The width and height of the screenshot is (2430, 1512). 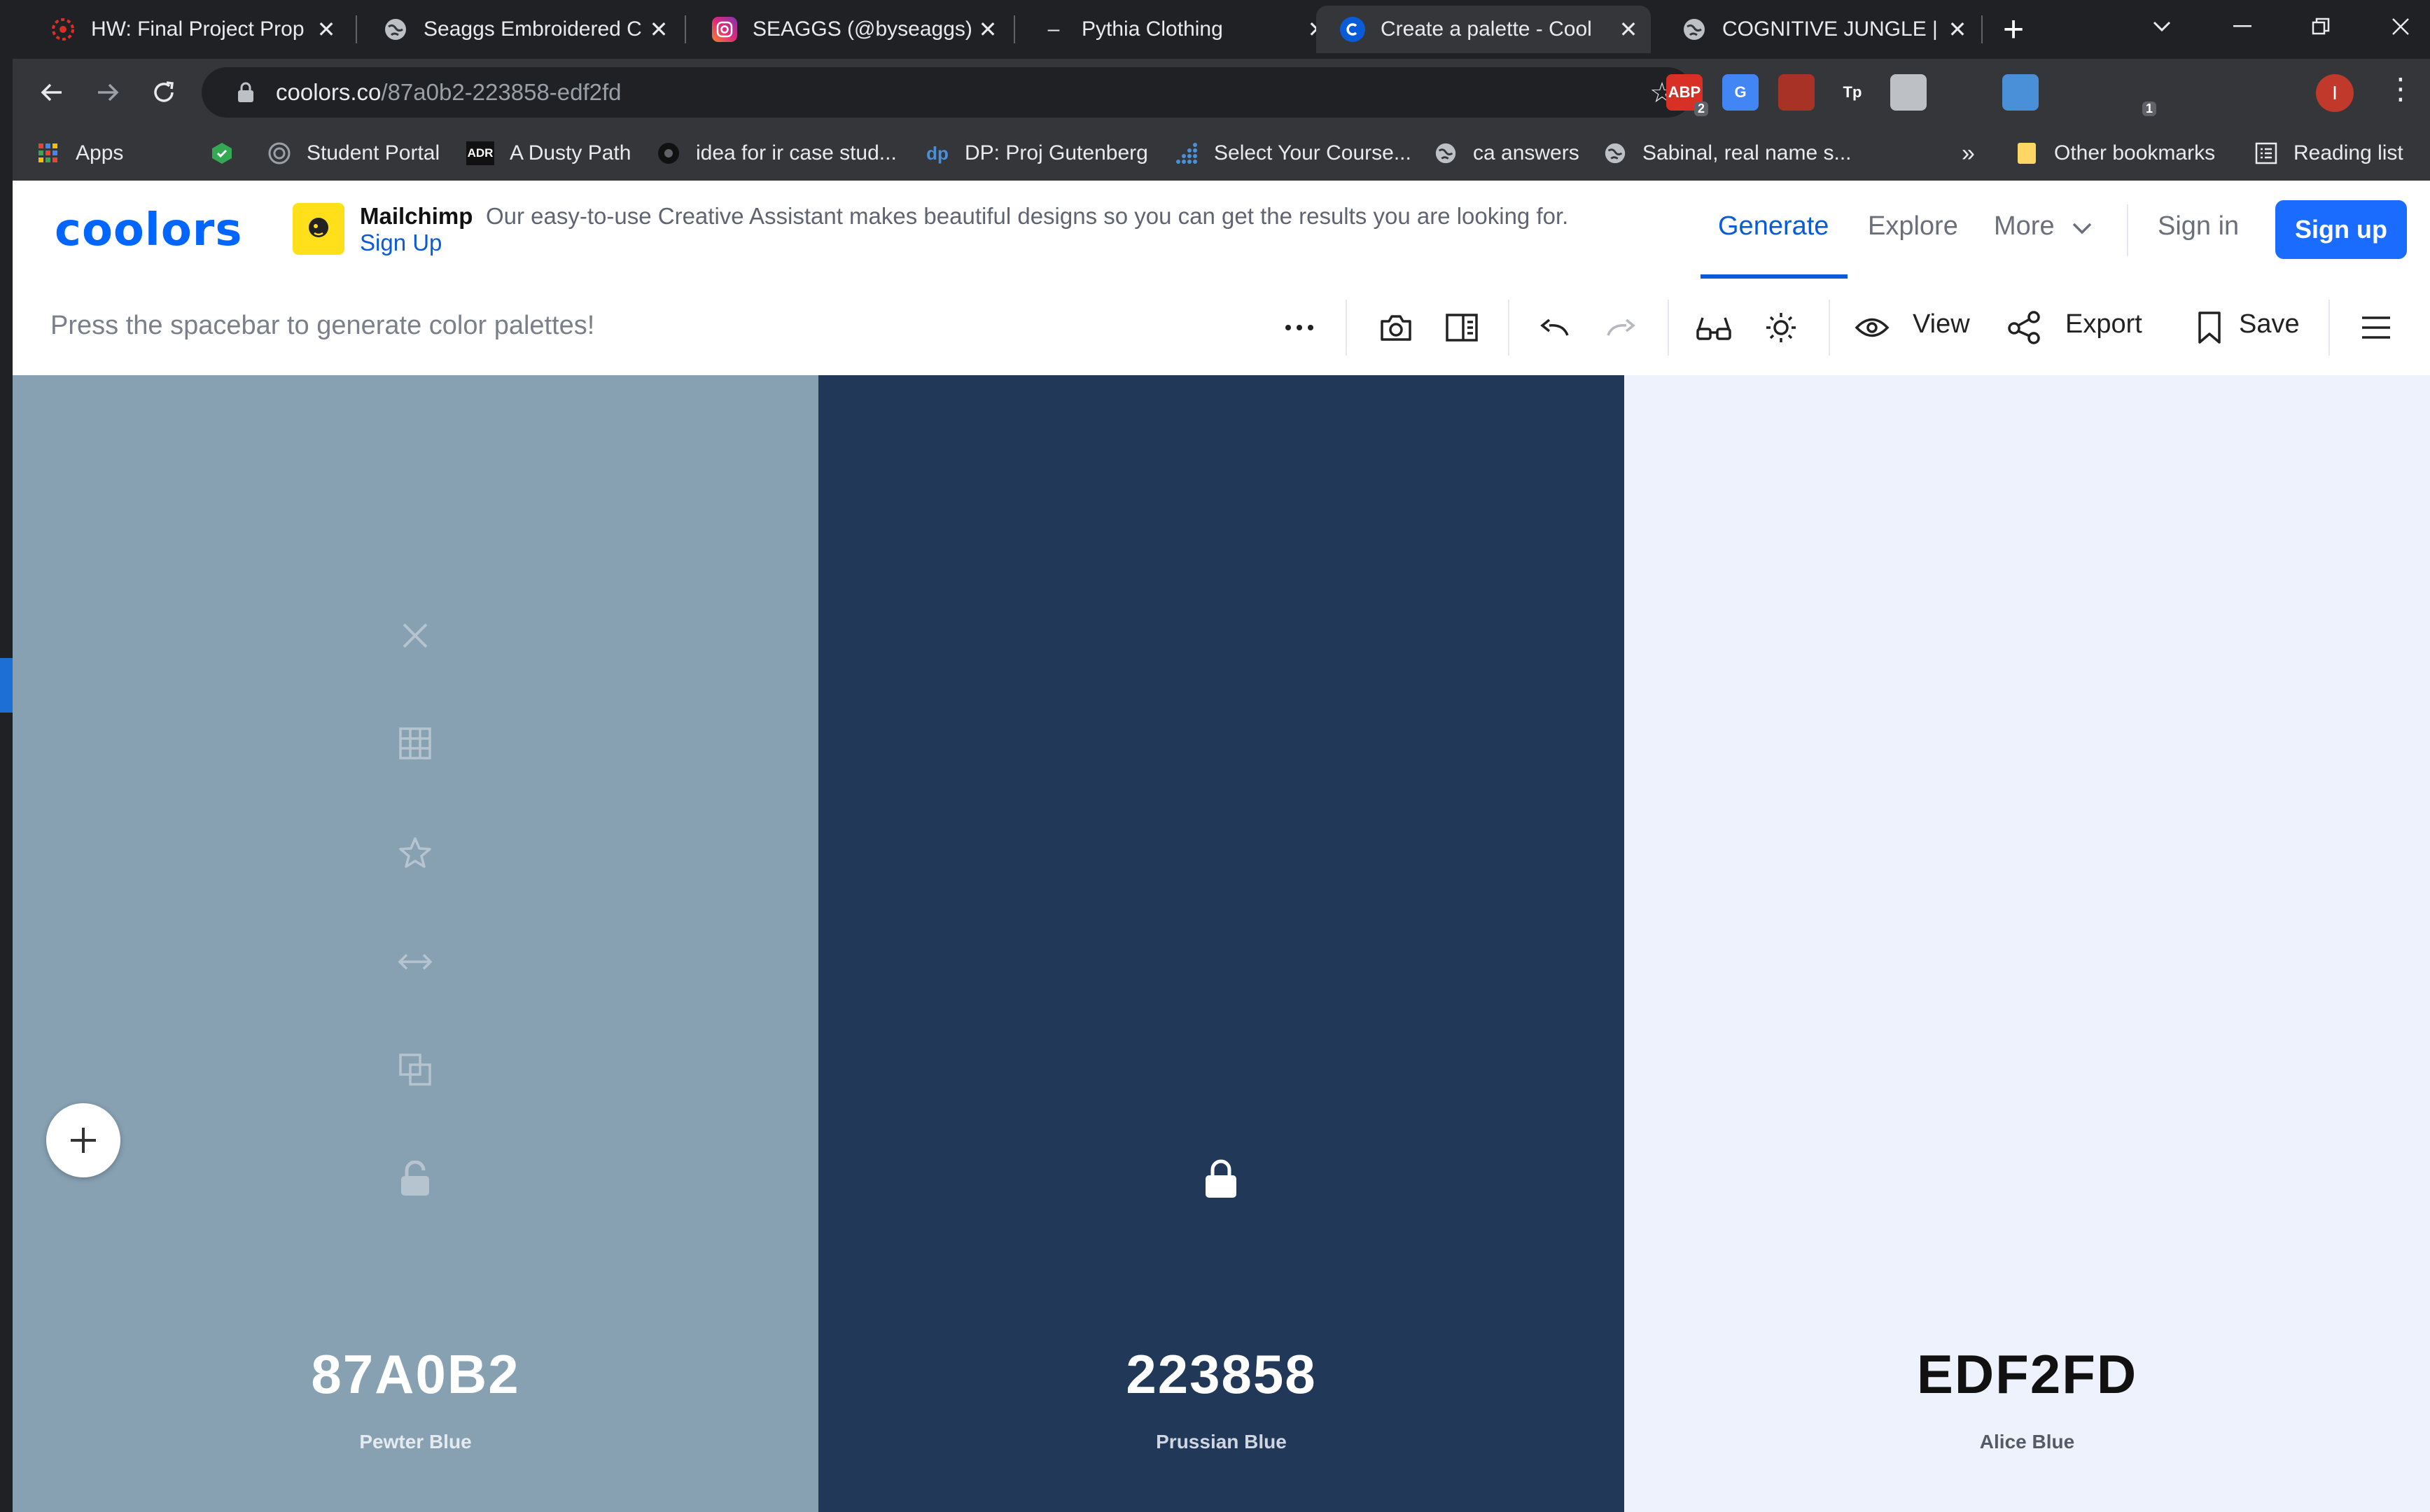 What do you see at coordinates (246, 92) in the screenshot?
I see `lock-icon` at bounding box center [246, 92].